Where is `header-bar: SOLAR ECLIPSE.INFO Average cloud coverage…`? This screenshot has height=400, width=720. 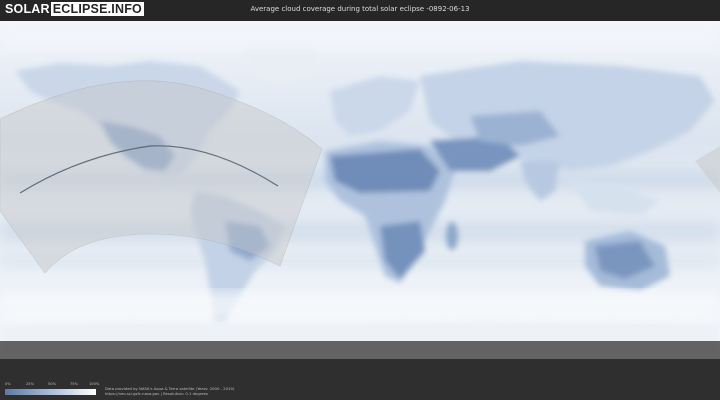
header-bar: SOLAR ECLIPSE.INFO Average cloud coverage… is located at coordinates (360, 10).